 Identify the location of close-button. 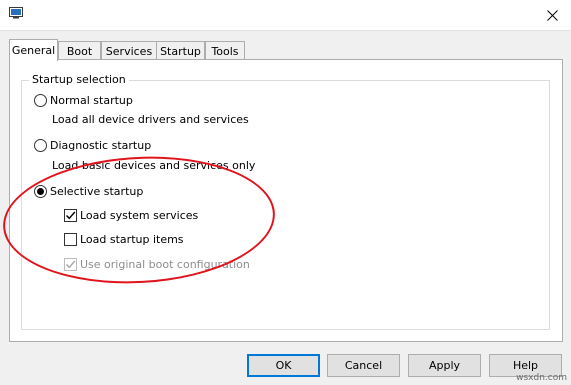
(552, 15).